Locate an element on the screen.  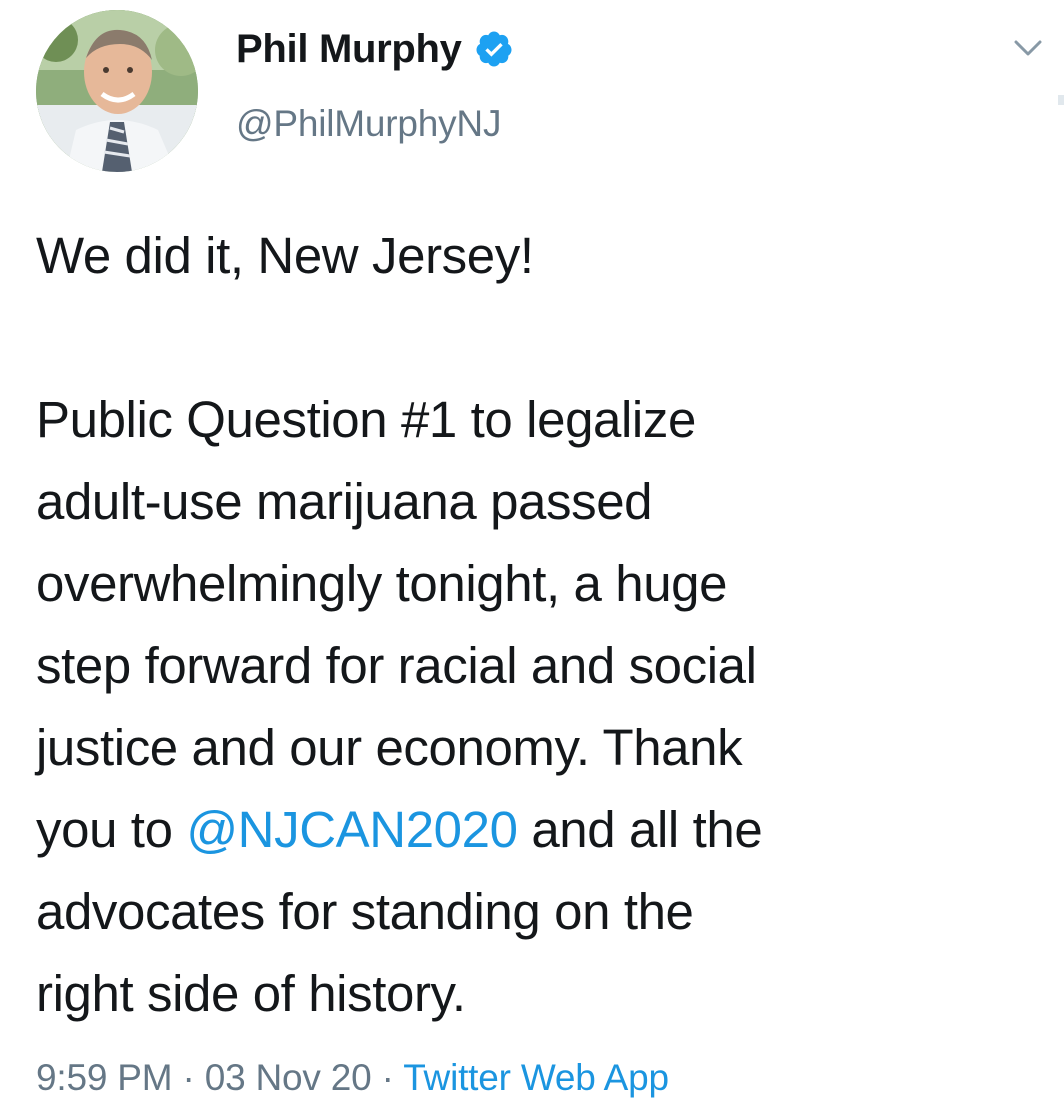
author-handle: @PhilMurphyNJ is located at coordinates (368, 124).